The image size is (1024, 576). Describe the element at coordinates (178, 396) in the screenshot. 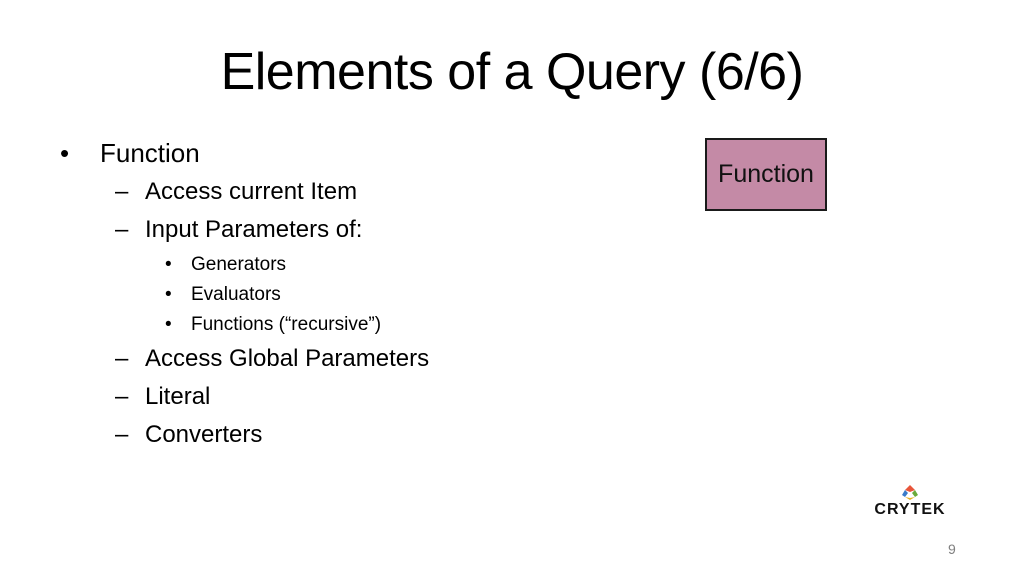

I see `sub-bullet-text: Literal` at that location.